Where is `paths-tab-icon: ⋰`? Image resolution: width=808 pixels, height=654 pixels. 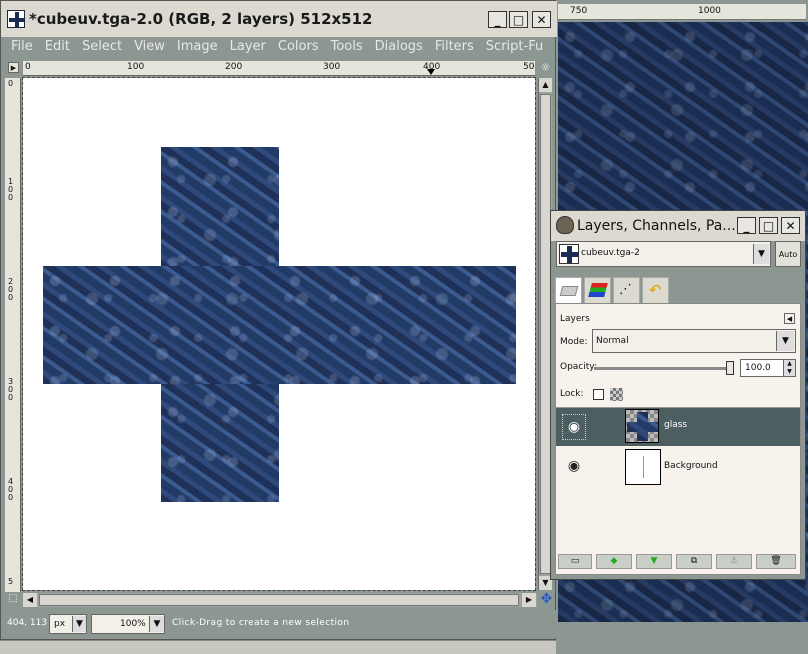
paths-tab-icon: ⋰ is located at coordinates (625, 289).